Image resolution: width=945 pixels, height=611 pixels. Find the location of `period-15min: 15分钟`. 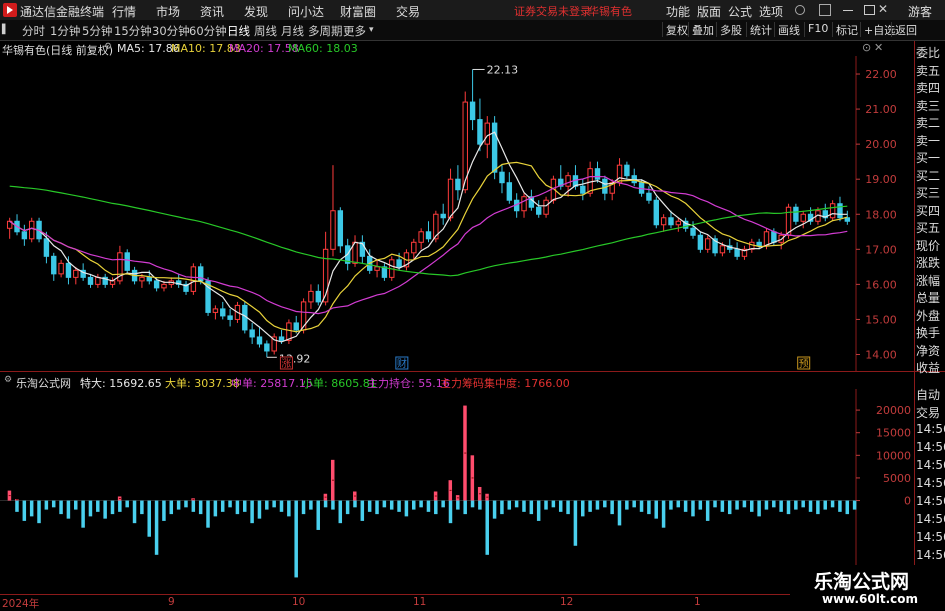

period-15min: 15分钟 is located at coordinates (133, 31).